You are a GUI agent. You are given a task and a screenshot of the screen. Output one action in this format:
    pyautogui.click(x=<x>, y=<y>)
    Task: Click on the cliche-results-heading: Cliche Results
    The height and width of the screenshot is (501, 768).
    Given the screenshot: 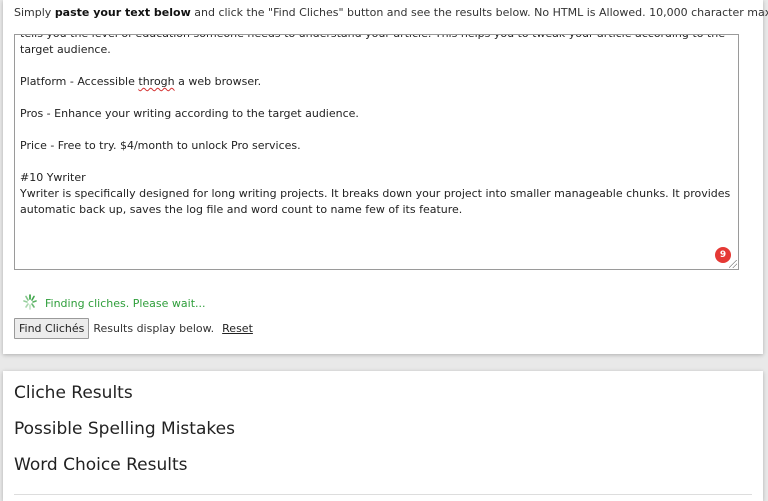 What is the action you would take?
    pyautogui.click(x=73, y=393)
    